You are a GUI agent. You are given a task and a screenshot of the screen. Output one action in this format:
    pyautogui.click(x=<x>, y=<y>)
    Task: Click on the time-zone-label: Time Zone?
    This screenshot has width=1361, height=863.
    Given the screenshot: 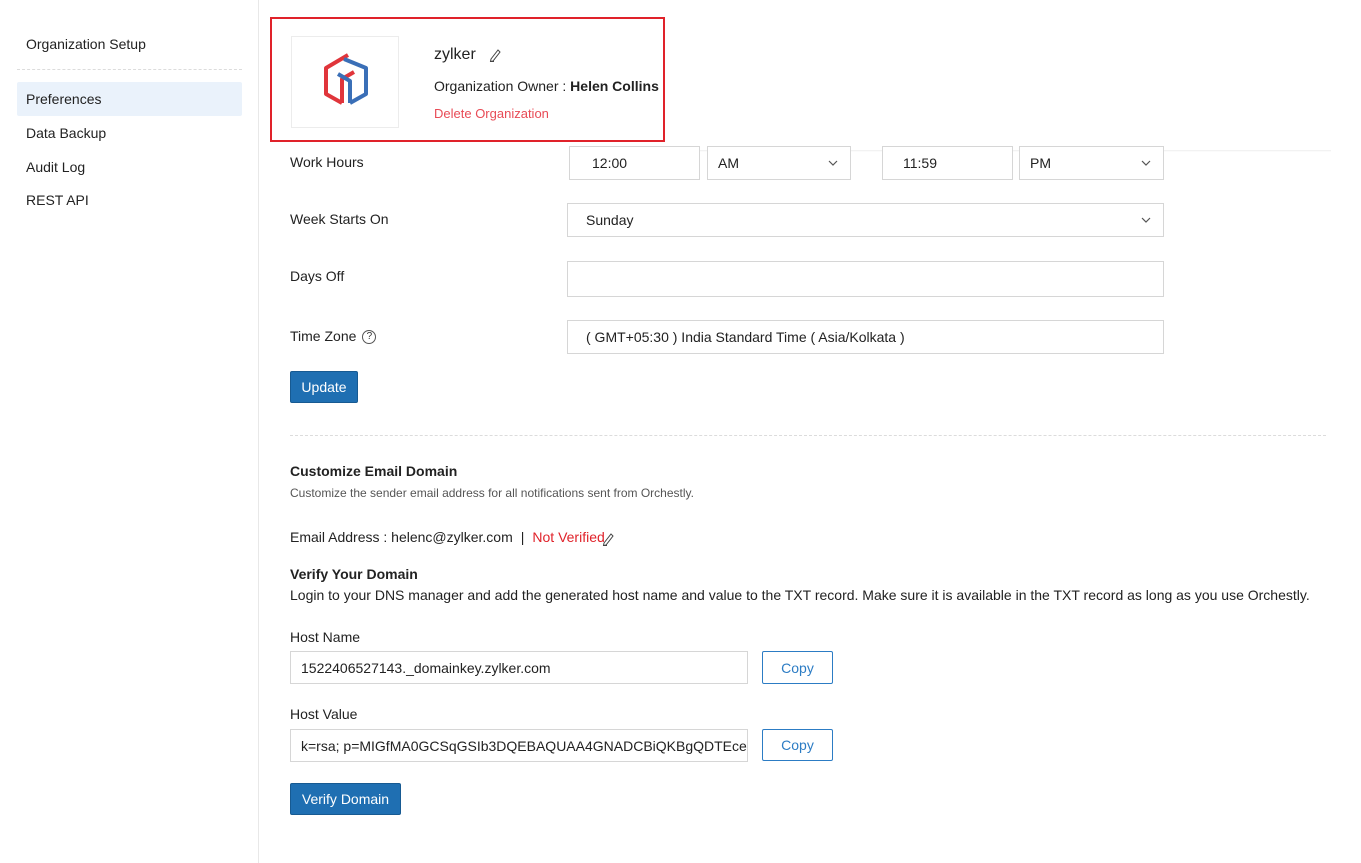 What is the action you would take?
    pyautogui.click(x=333, y=336)
    